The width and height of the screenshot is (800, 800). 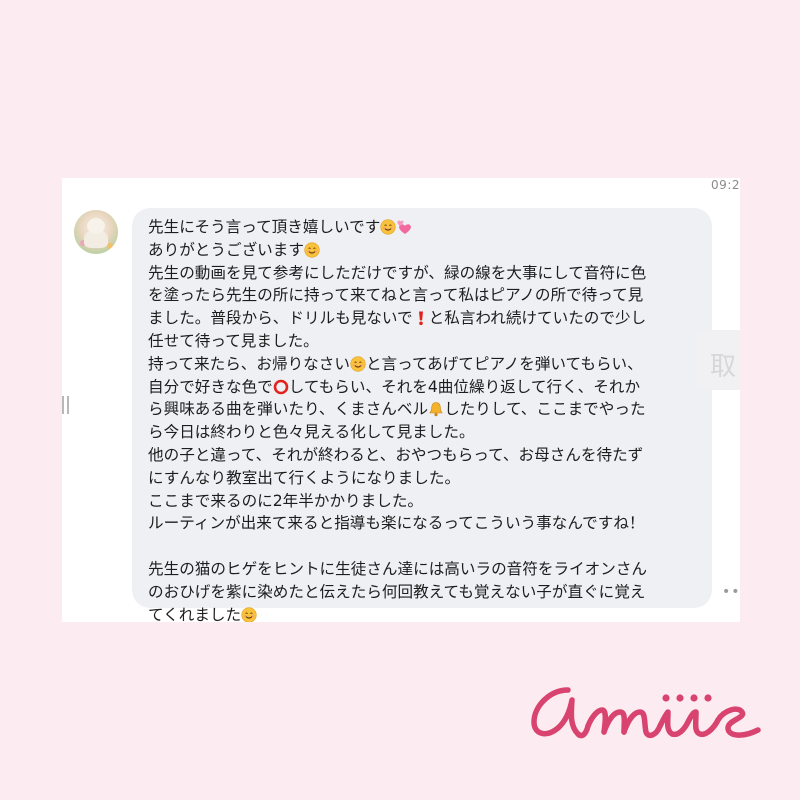 What do you see at coordinates (396, 523) in the screenshot?
I see `message-line: ルーティンが出来て来ると指導も楽になるってこういう事なんですね！` at bounding box center [396, 523].